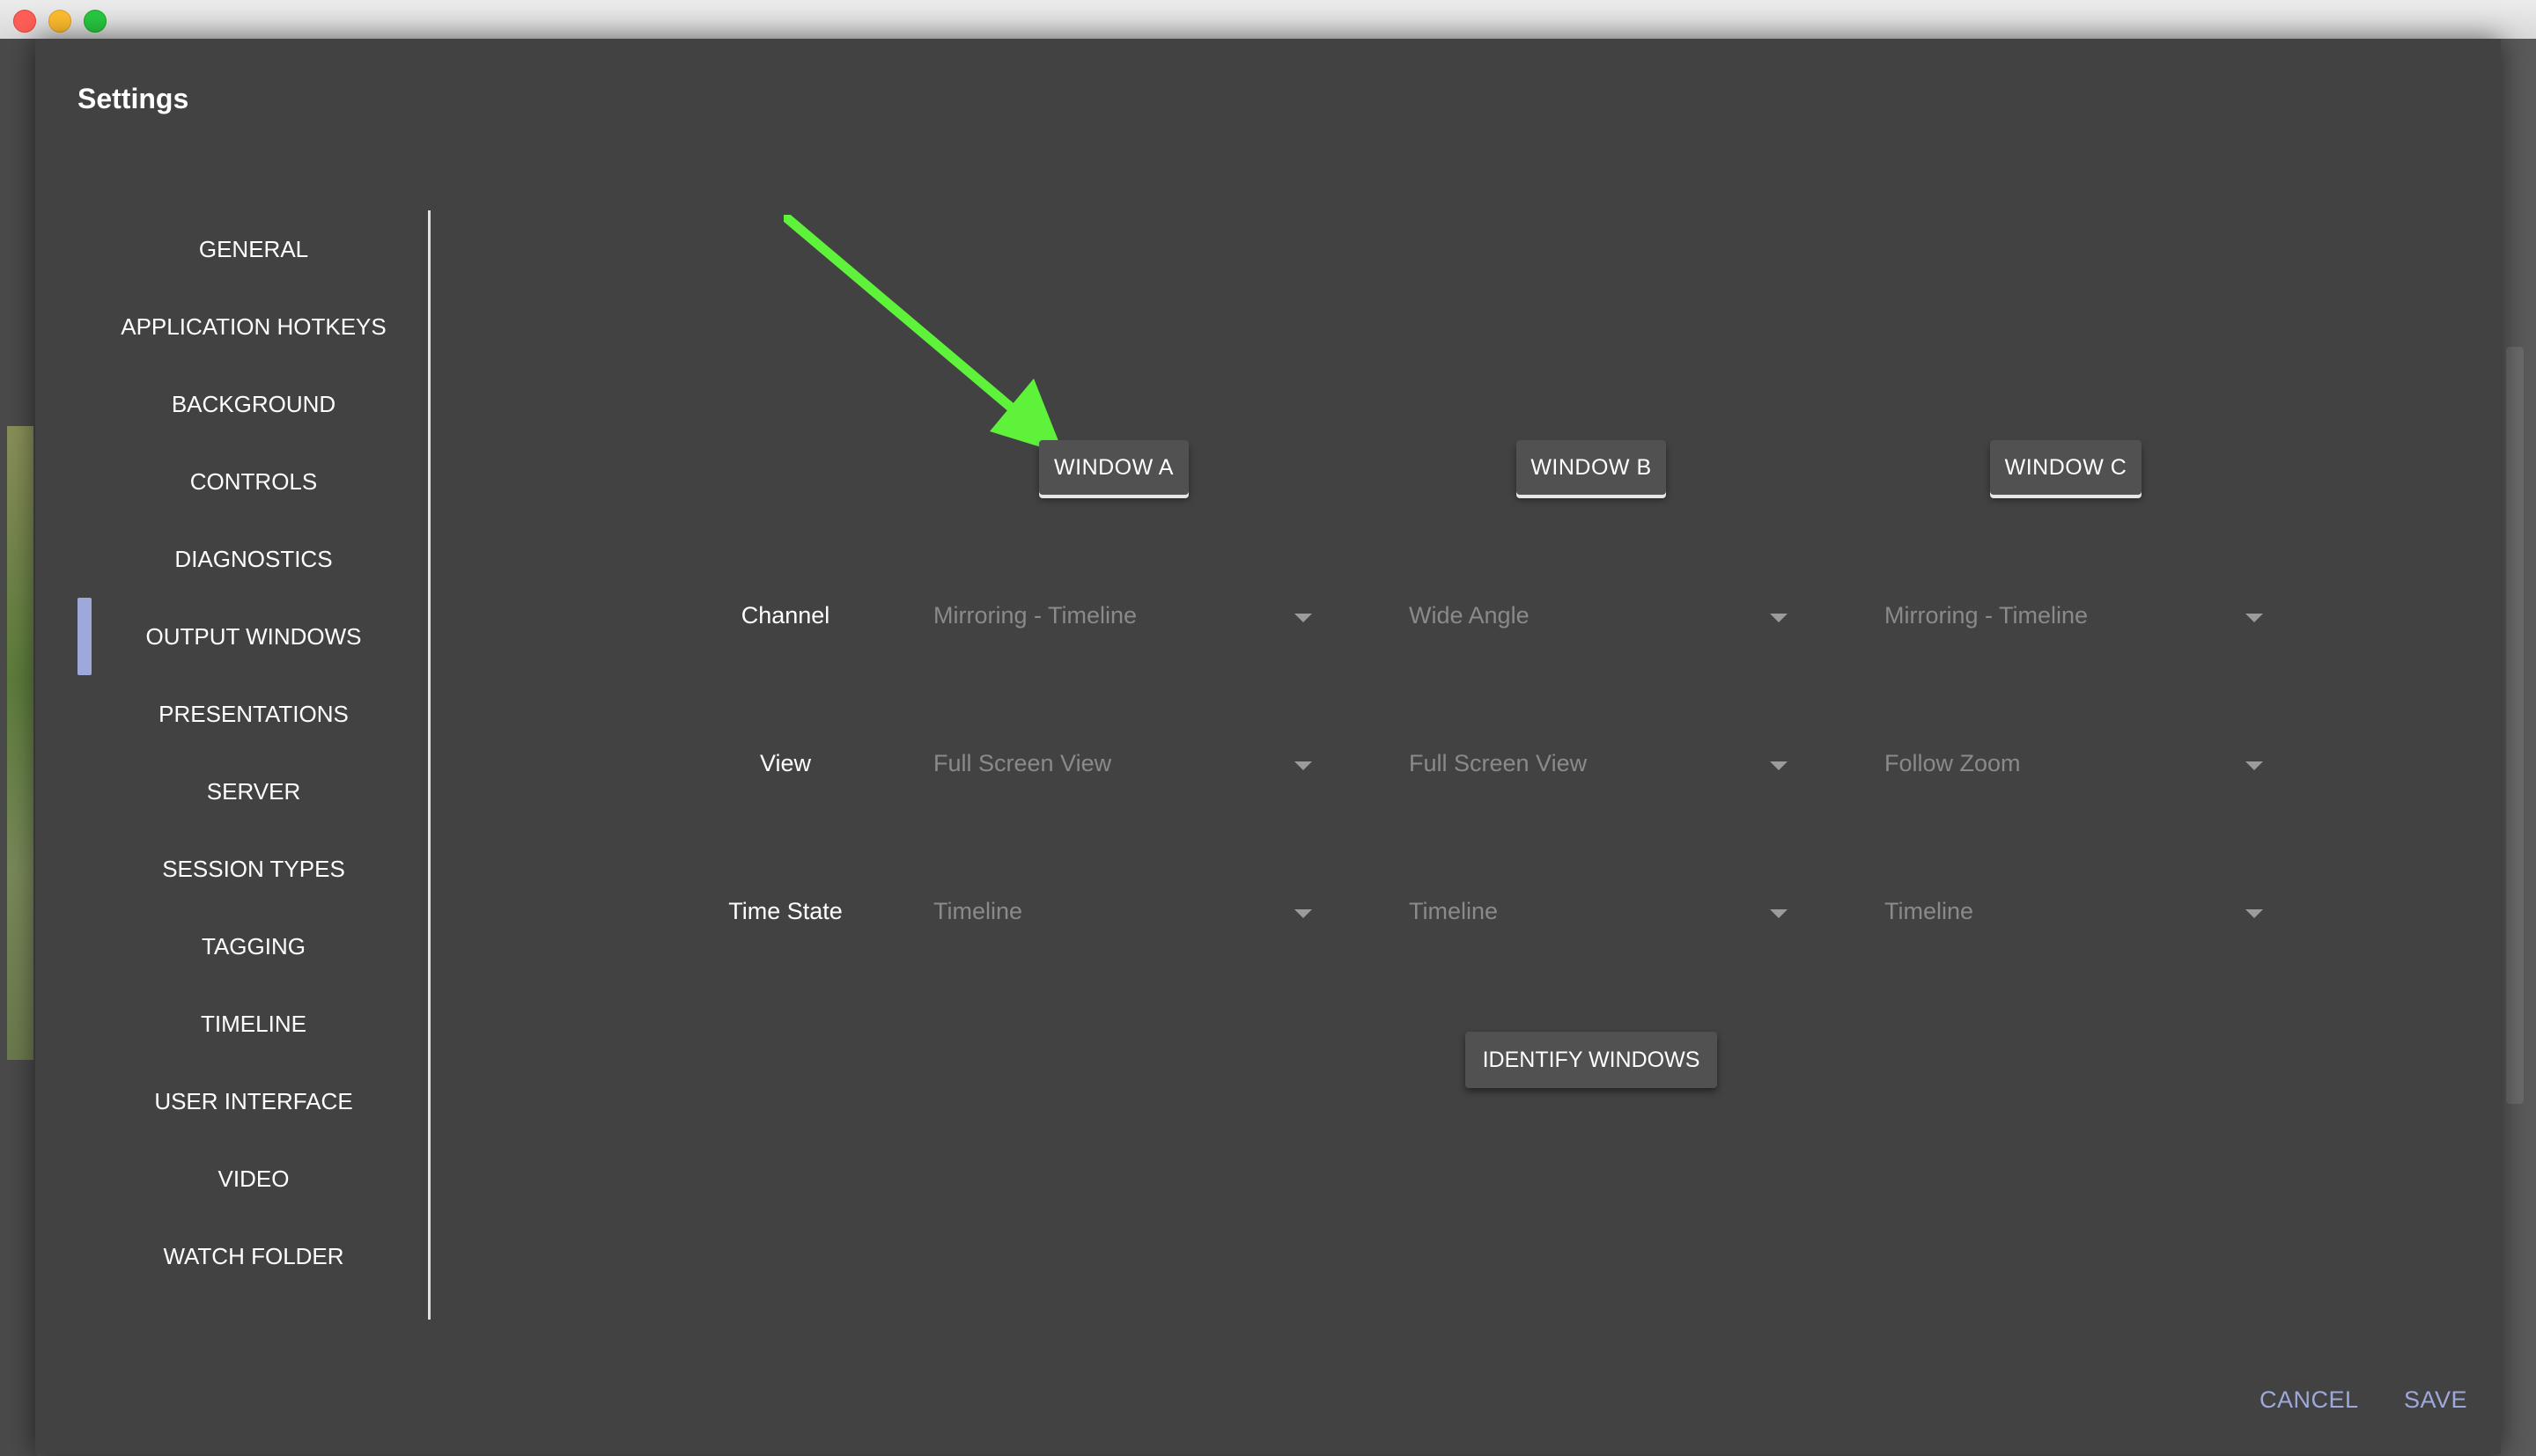 This screenshot has height=1456, width=2536. I want to click on window-a-channel-select: Mirroring - Timeline, so click(1122, 617).